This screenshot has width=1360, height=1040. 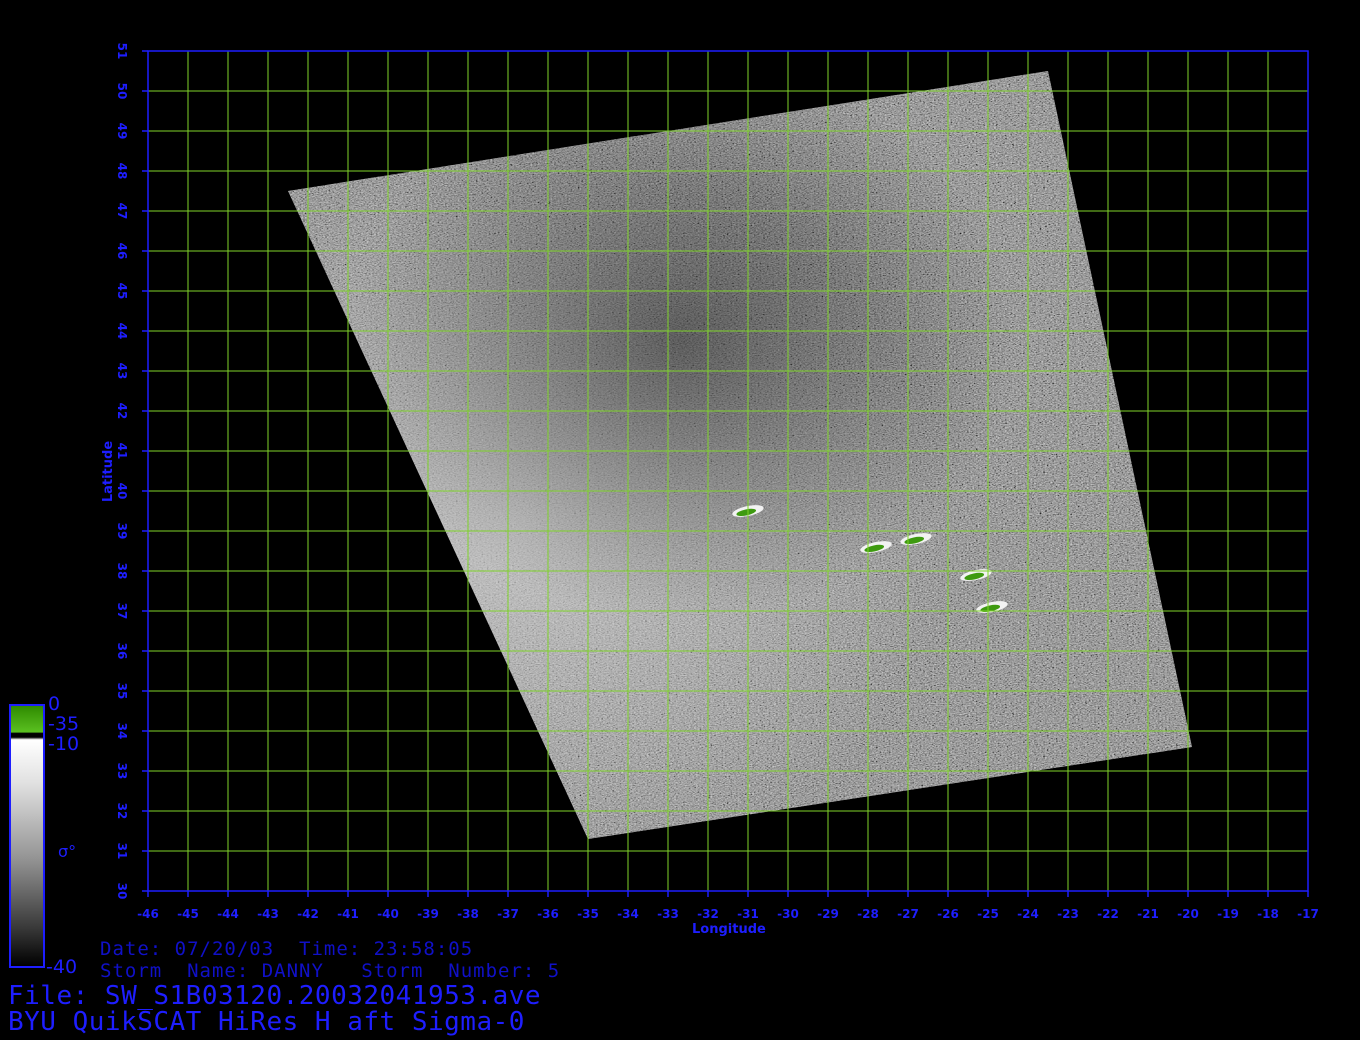 What do you see at coordinates (62, 967) in the screenshot?
I see `colorbar-label-minus40: -40` at bounding box center [62, 967].